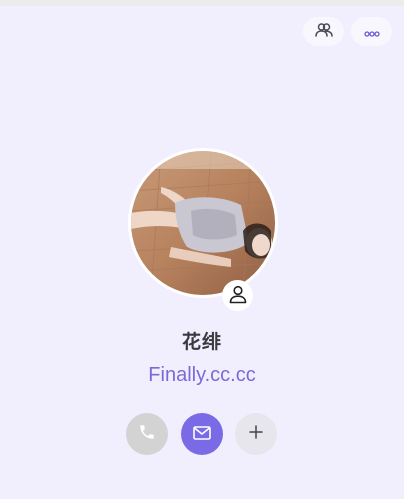 This screenshot has height=499, width=404. I want to click on group-button, so click(323, 31).